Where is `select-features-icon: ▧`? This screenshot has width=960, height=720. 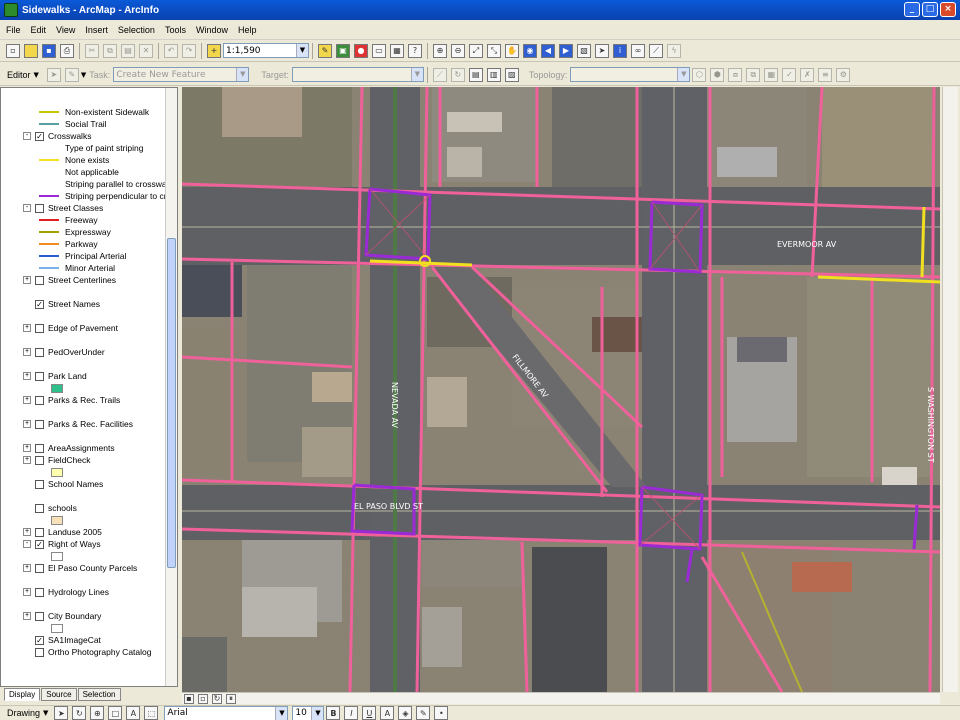
select-features-icon: ▧ is located at coordinates (584, 50).